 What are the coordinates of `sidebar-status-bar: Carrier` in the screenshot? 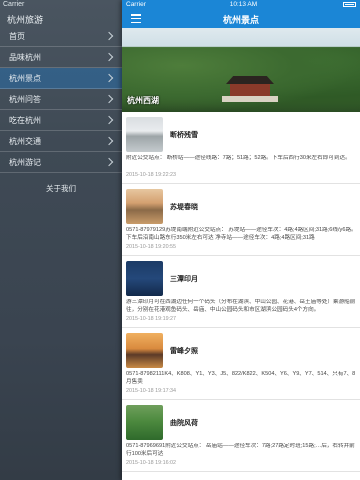 It's located at (61, 5).